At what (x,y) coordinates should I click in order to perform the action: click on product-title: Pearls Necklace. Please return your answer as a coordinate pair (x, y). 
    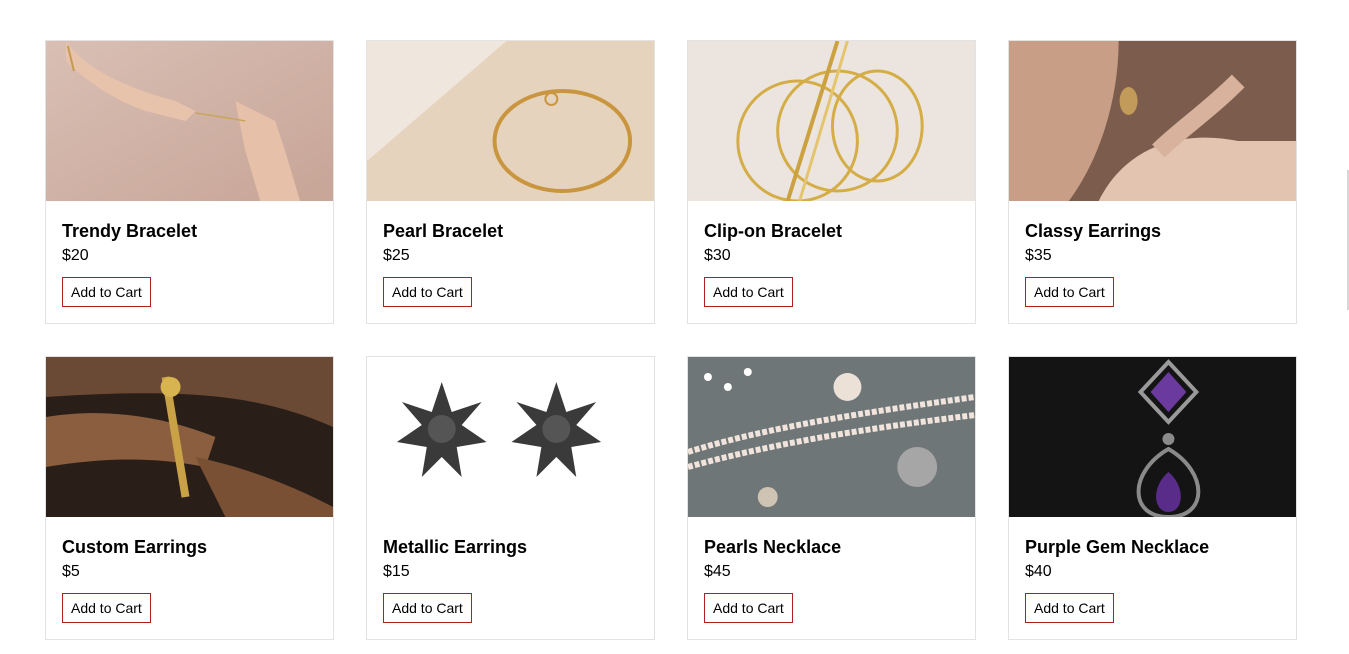
    Looking at the image, I should click on (773, 547).